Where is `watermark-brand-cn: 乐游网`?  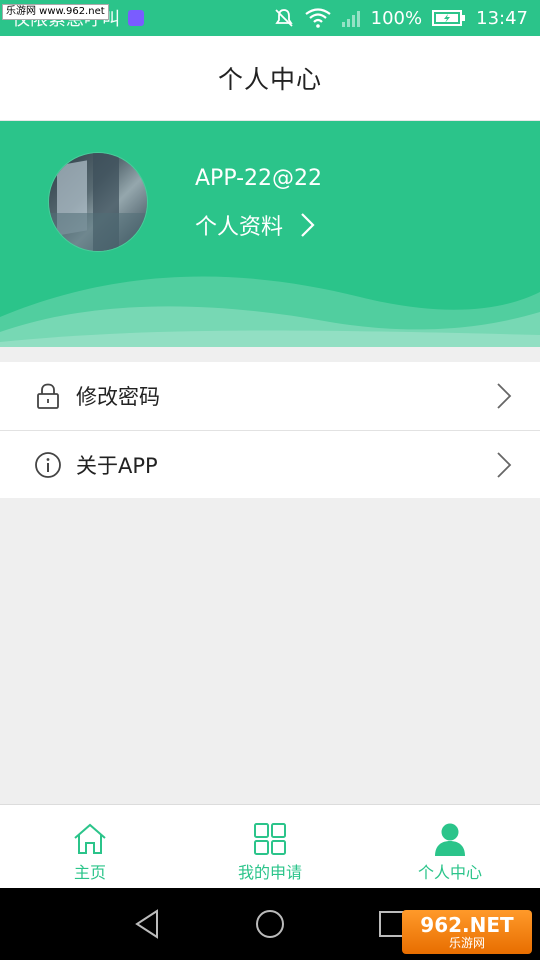
watermark-brand-cn: 乐游网 is located at coordinates (466, 943).